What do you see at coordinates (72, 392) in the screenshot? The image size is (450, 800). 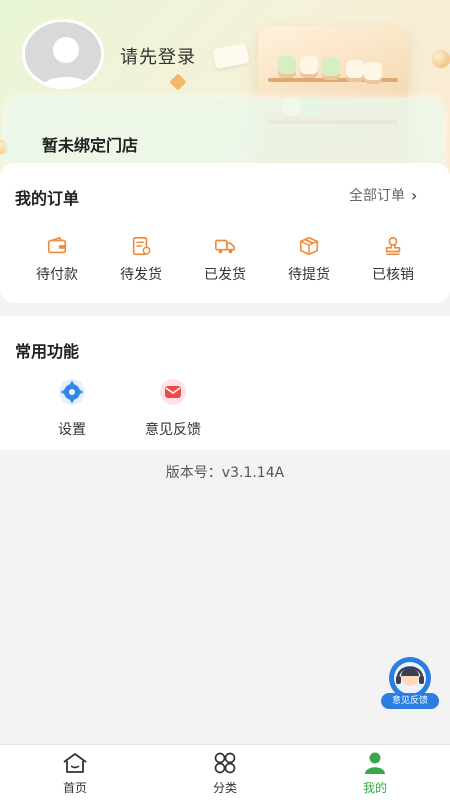 I see `gear-icon` at bounding box center [72, 392].